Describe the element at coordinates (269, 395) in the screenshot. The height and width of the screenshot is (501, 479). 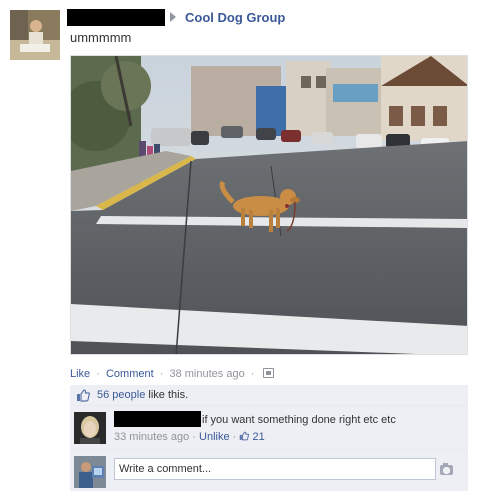
I see `likes-summary: 56 people like this.` at that location.